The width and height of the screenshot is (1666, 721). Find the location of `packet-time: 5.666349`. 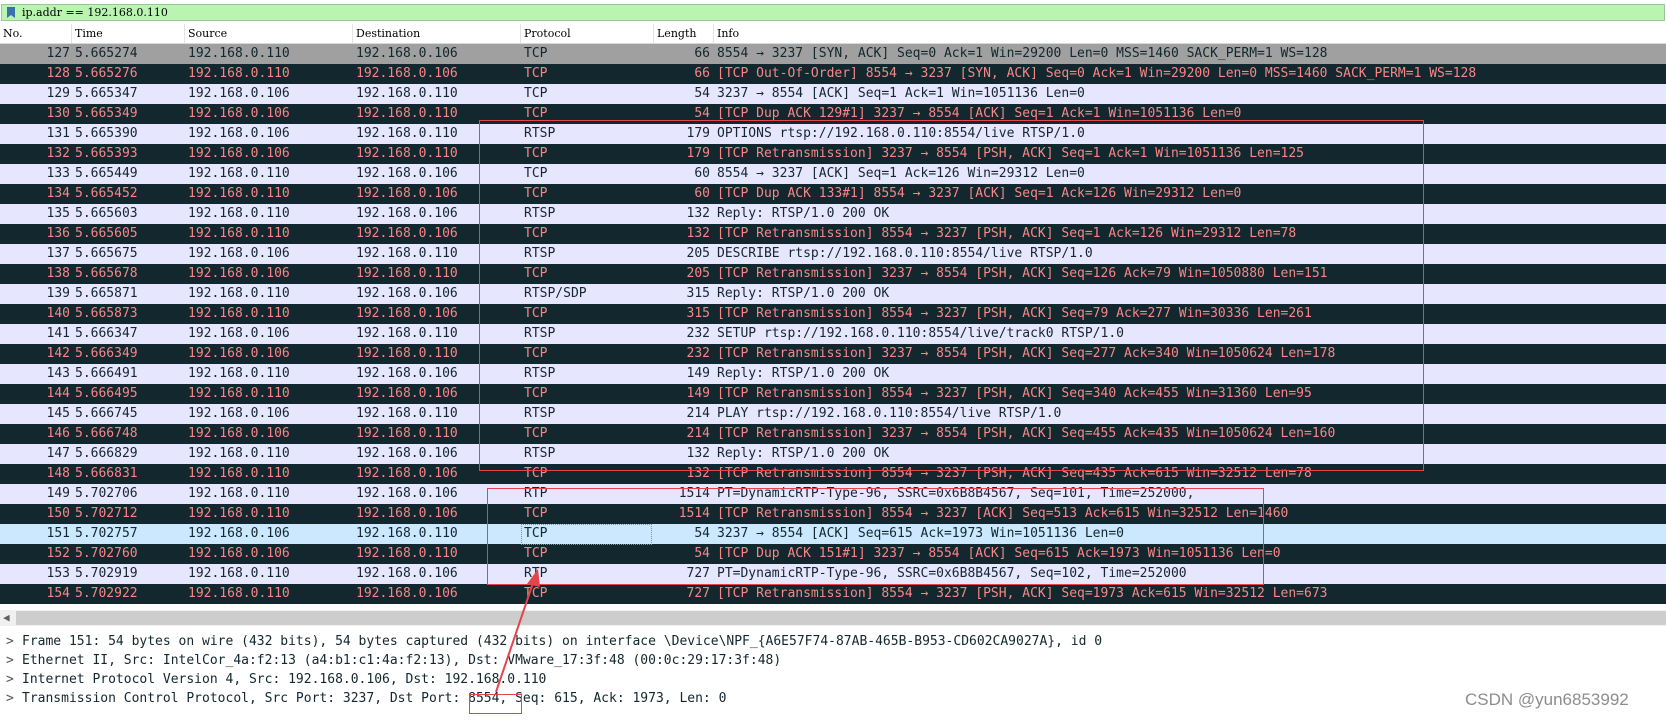

packet-time: 5.666349 is located at coordinates (106, 353).